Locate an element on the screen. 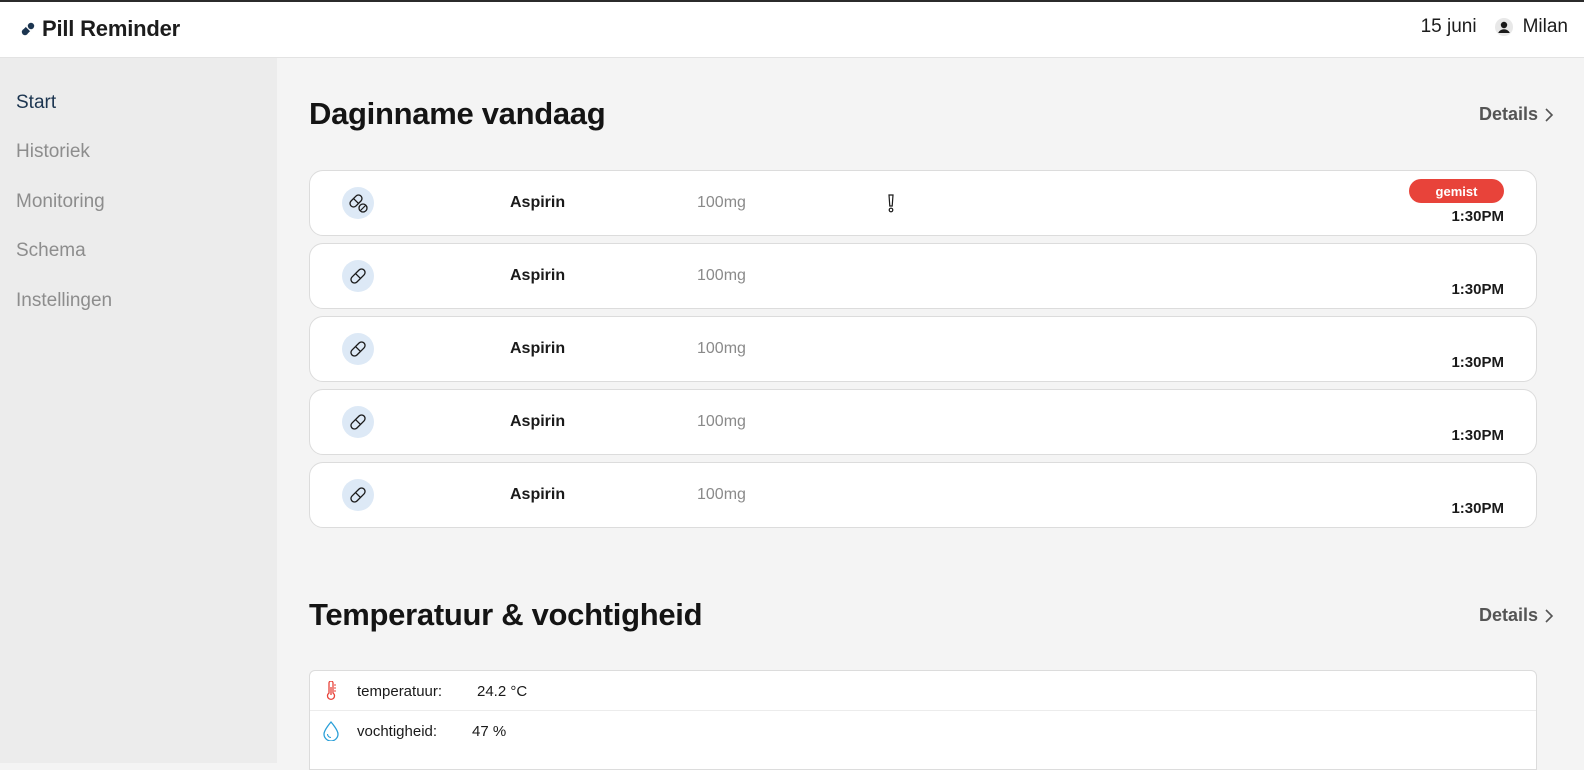 The height and width of the screenshot is (770, 1584). user-name: Milan is located at coordinates (1545, 27).